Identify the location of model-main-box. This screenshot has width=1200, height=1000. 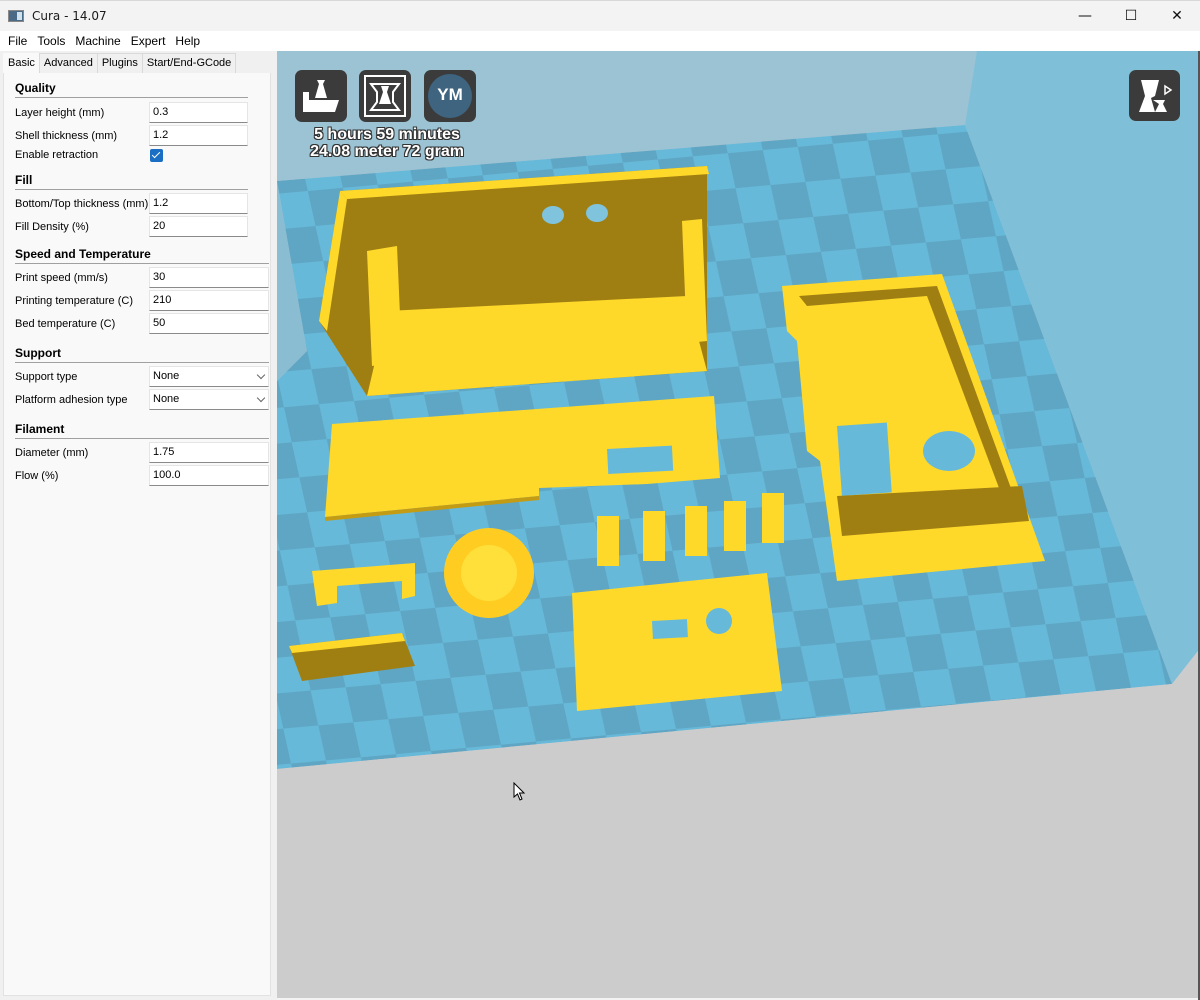
(514, 281).